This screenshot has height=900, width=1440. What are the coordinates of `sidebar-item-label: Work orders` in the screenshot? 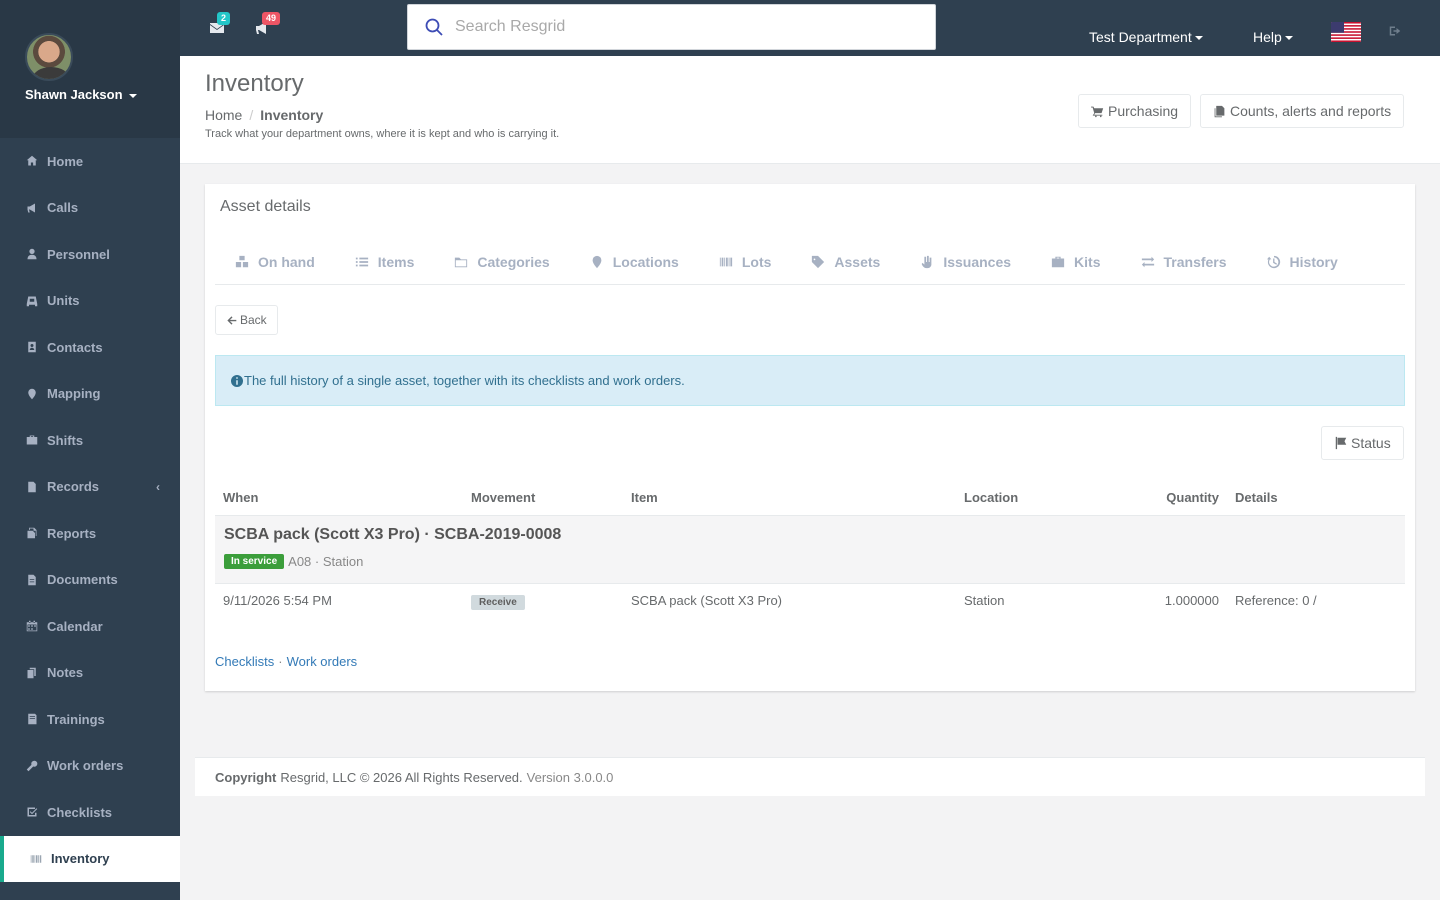 It's located at (85, 766).